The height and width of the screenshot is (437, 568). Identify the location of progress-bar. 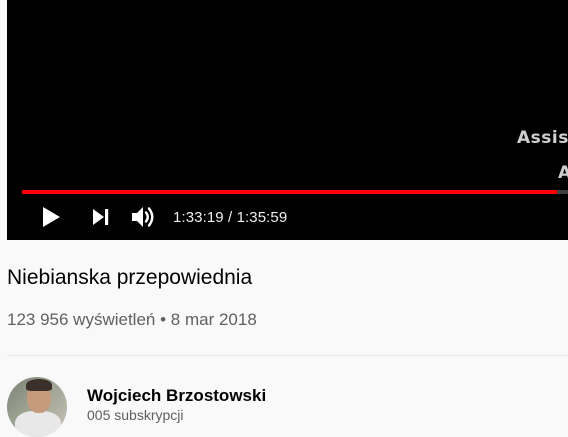
(295, 192).